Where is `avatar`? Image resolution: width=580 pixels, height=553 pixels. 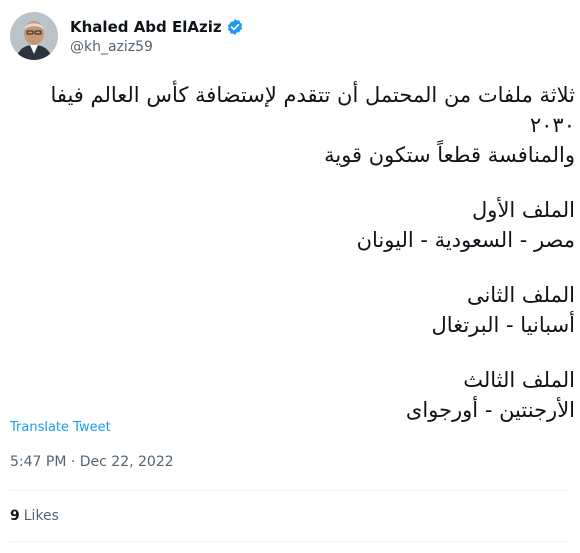 avatar is located at coordinates (34, 36).